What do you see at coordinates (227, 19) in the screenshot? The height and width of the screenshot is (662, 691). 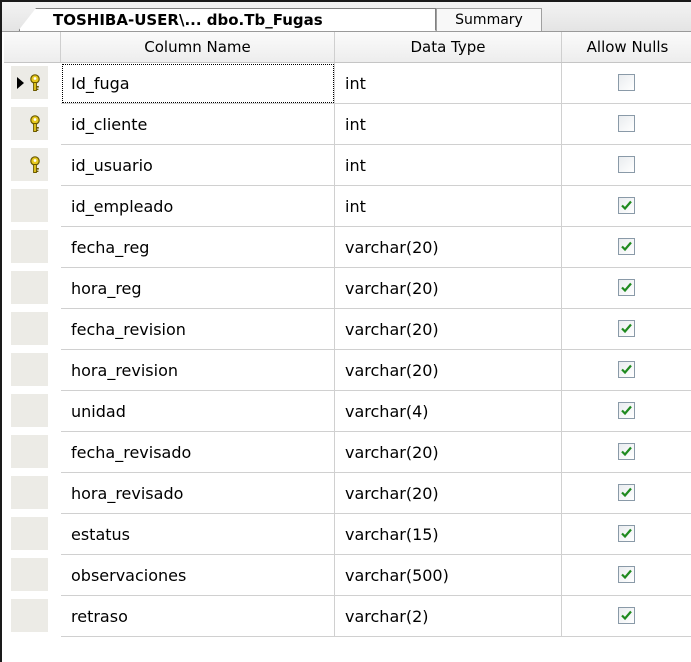 I see `tab-table-design: TOSHIBA-USER\... dbo.Tb_Fugas` at bounding box center [227, 19].